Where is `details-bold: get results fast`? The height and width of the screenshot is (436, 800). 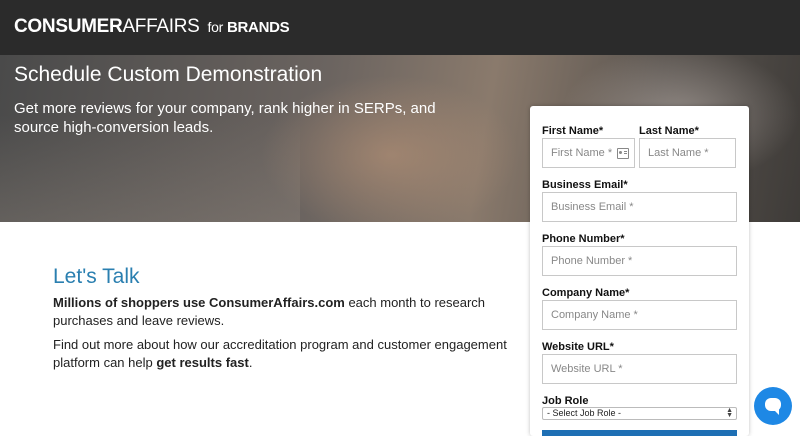 details-bold: get results fast is located at coordinates (202, 362).